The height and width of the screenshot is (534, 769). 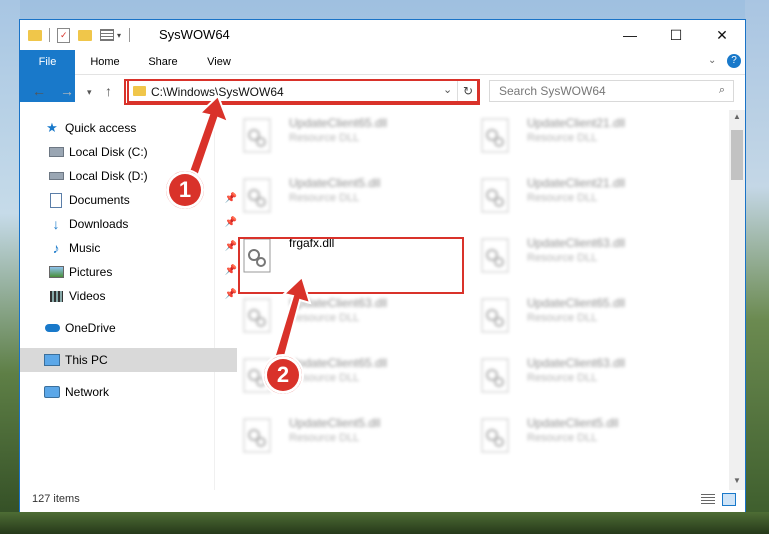 I want to click on arrow-to-address-bar, so click(x=207, y=139).